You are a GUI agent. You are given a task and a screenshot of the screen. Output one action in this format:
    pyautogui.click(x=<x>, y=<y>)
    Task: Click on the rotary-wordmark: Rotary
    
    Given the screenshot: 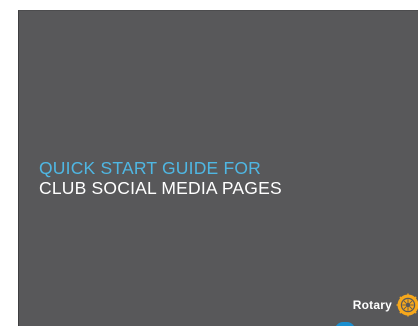 What is the action you would take?
    pyautogui.click(x=372, y=305)
    